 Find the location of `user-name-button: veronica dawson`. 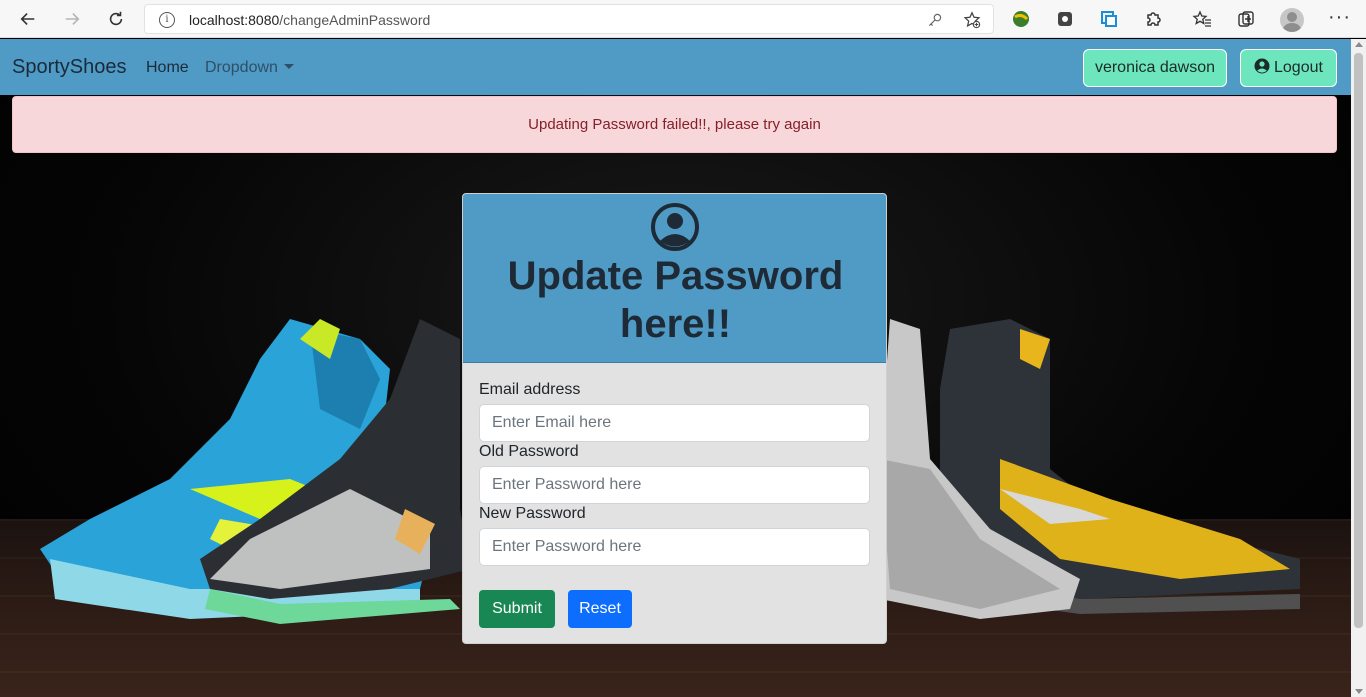

user-name-button: veronica dawson is located at coordinates (1155, 68).